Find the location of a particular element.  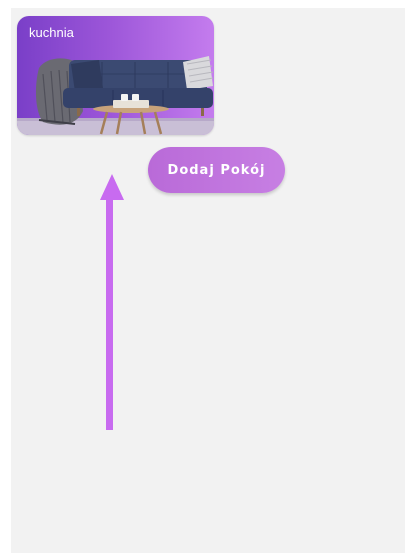

add-room-button: Dodaj Pokój is located at coordinates (216, 170).